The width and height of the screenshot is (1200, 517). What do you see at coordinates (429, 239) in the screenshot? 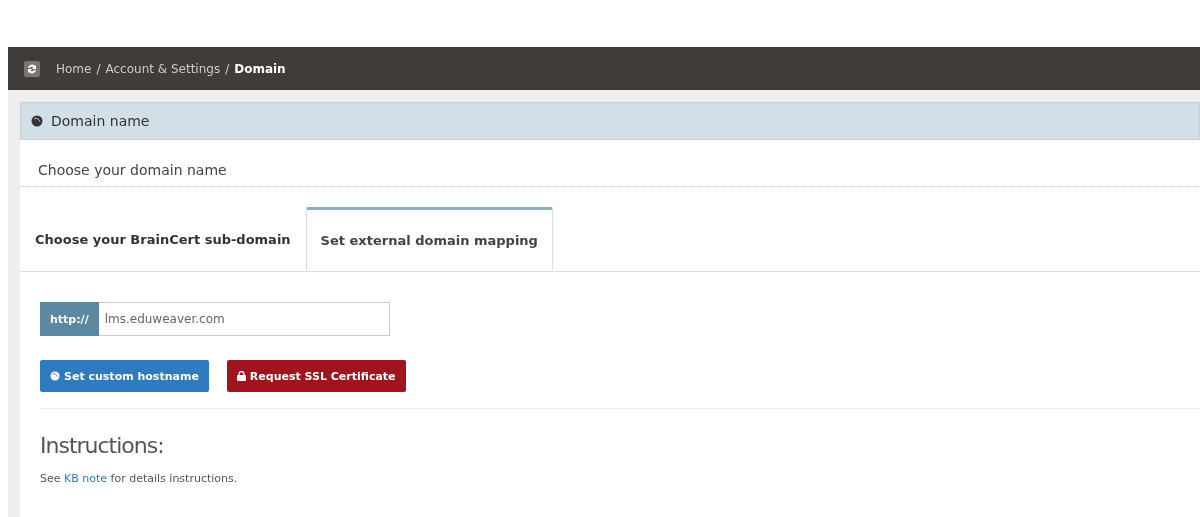
I see `tab: Set external domain mapping` at bounding box center [429, 239].